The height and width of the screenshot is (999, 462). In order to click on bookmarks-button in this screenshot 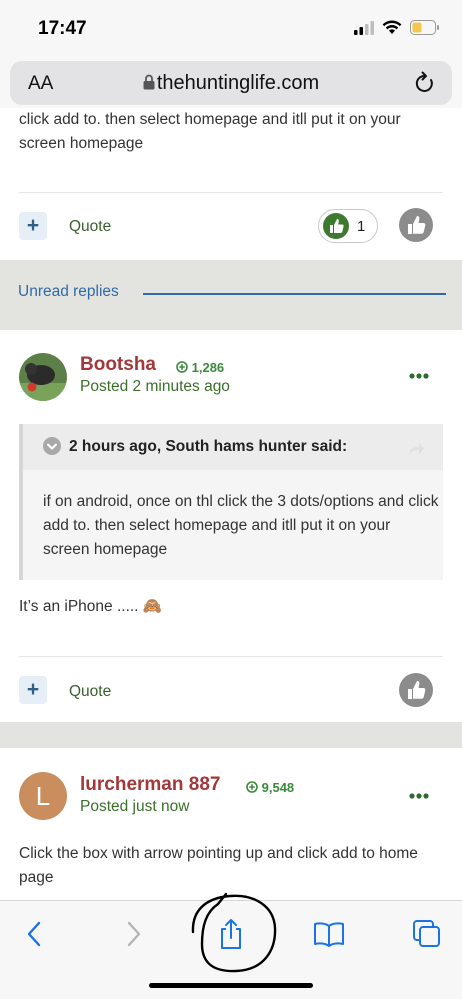, I will do `click(329, 934)`.